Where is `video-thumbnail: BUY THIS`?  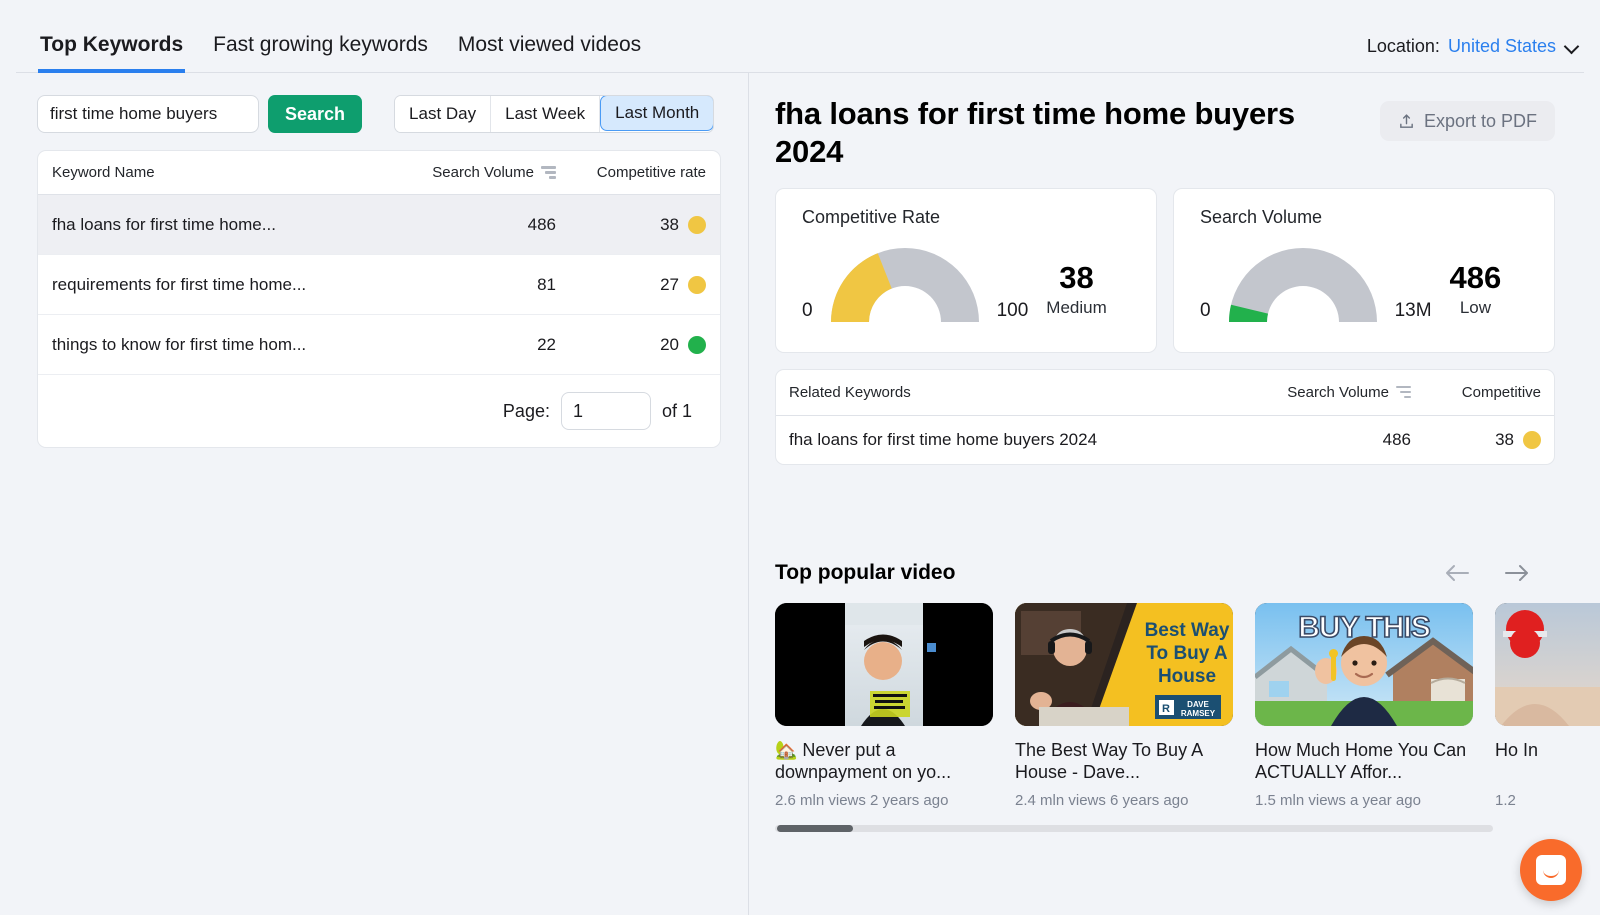 video-thumbnail: BUY THIS is located at coordinates (1364, 664).